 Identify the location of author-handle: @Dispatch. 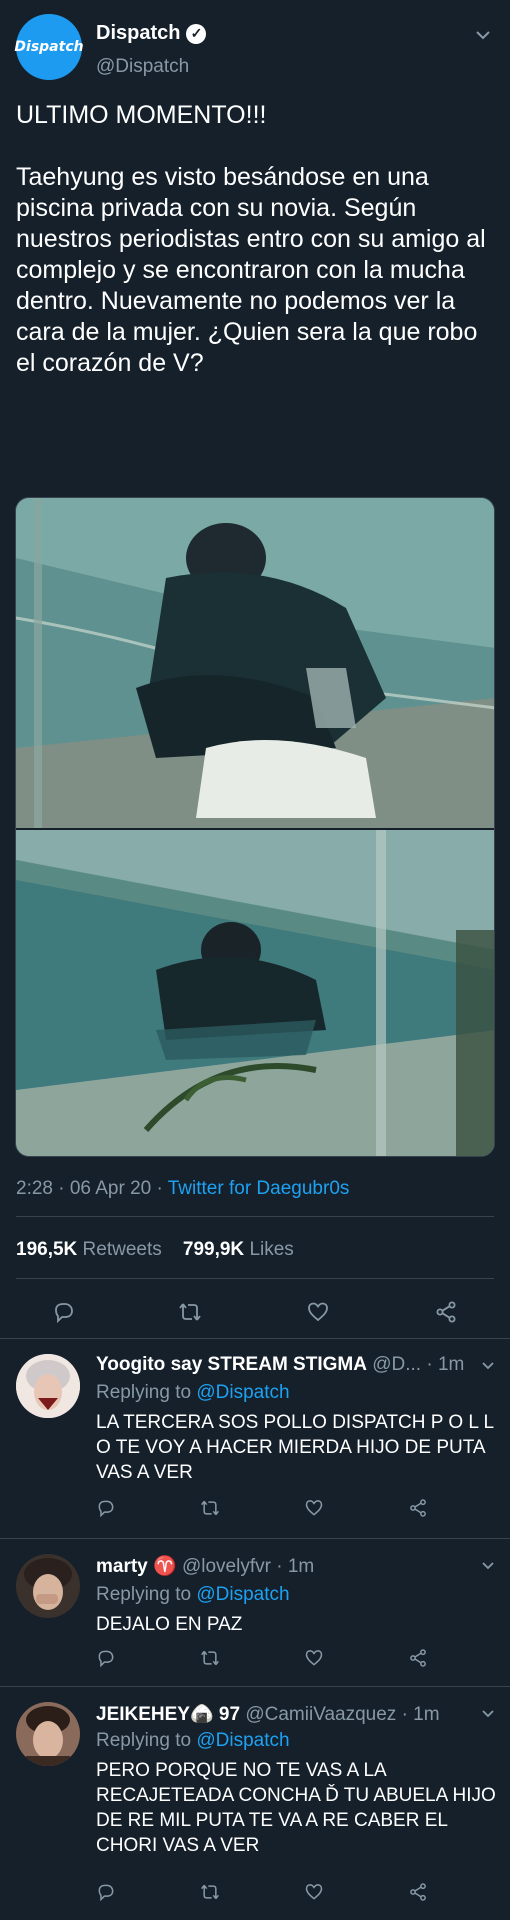
(142, 67).